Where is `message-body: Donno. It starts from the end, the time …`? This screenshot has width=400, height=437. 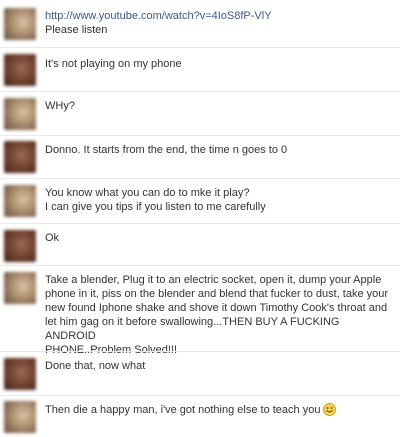 message-body: Donno. It starts from the end, the time … is located at coordinates (218, 150).